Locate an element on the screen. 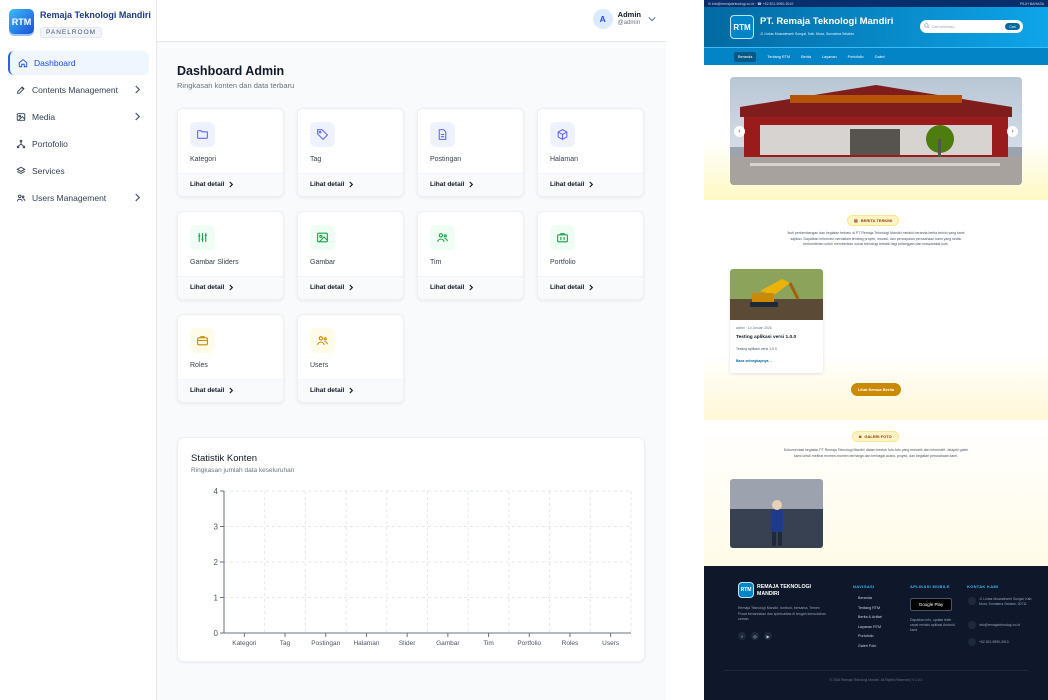  sidebar-item-portofolio: Portofolio is located at coordinates (78, 144).